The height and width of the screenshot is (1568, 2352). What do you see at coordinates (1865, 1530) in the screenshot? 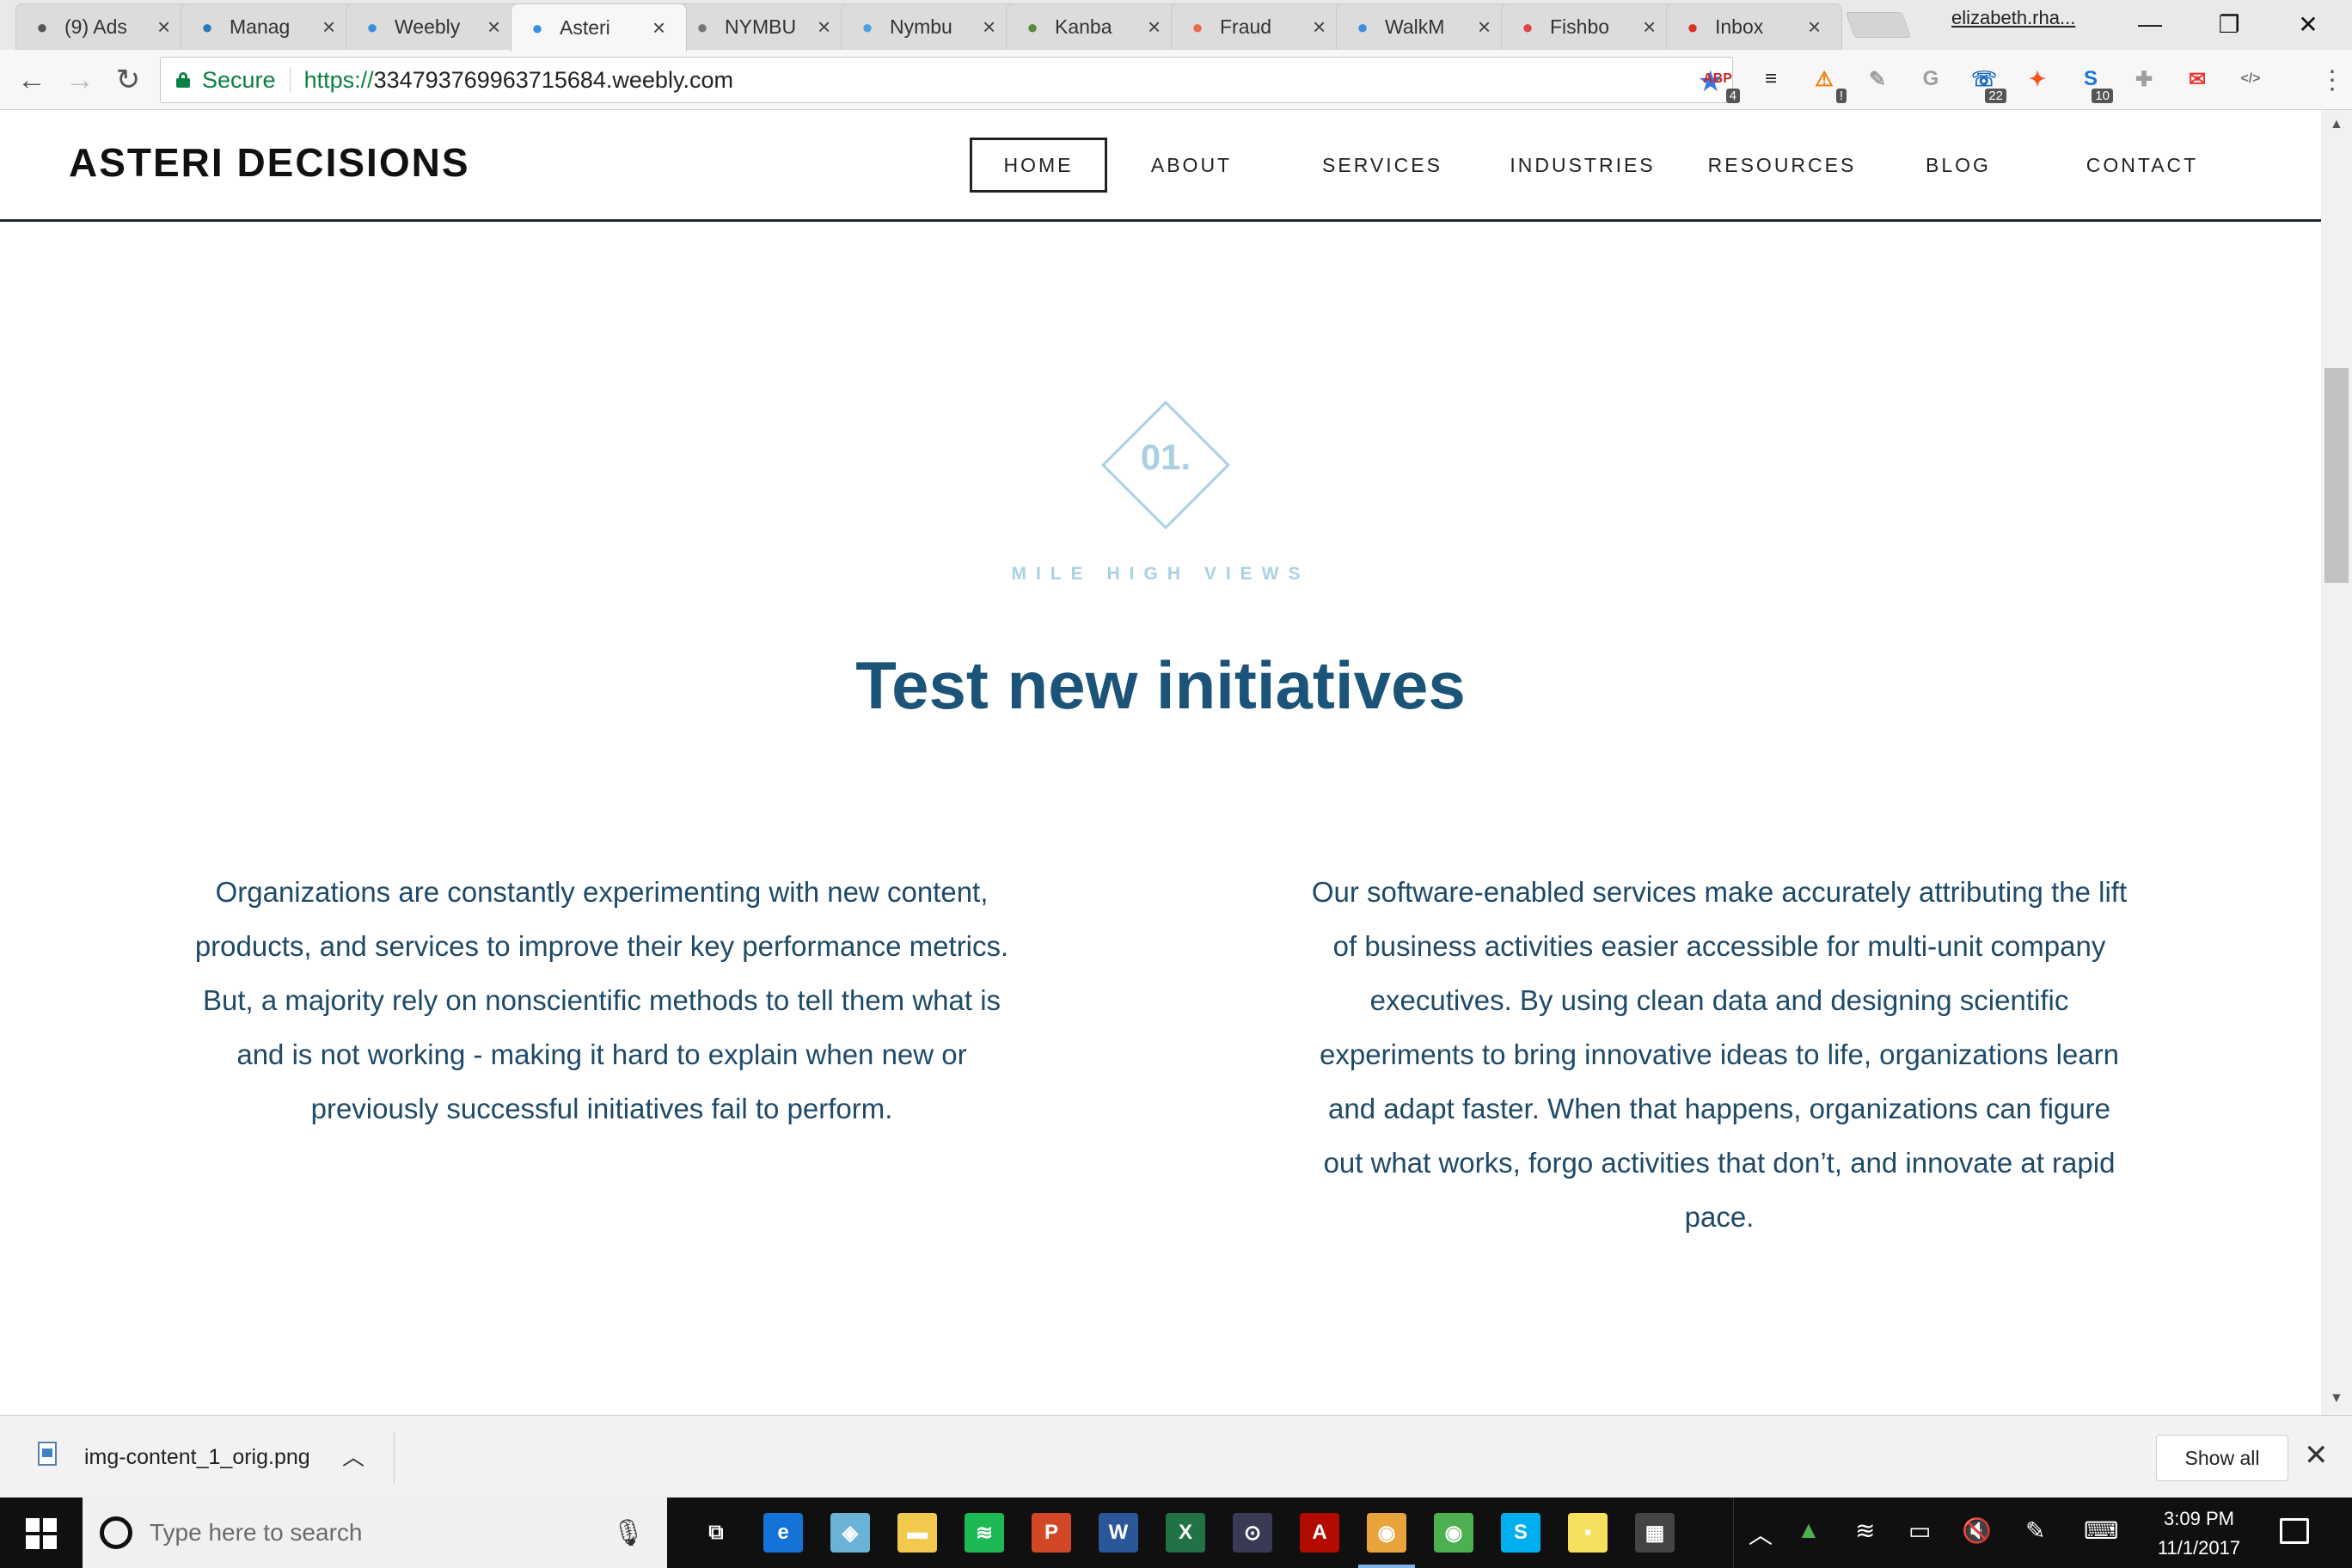
I see `wifi-icon: ≋` at bounding box center [1865, 1530].